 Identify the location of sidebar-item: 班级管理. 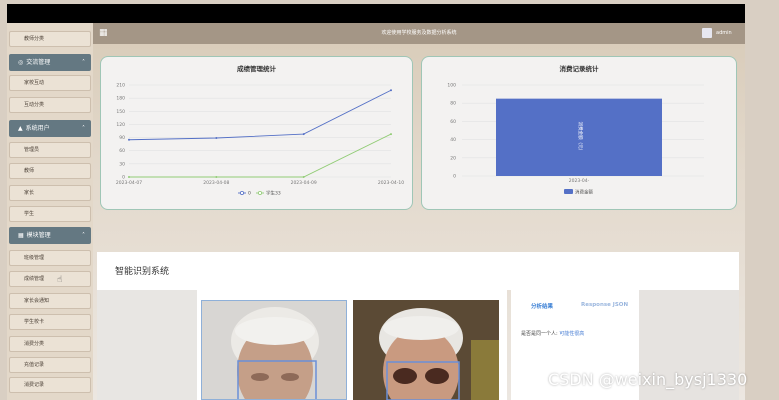
(50, 258).